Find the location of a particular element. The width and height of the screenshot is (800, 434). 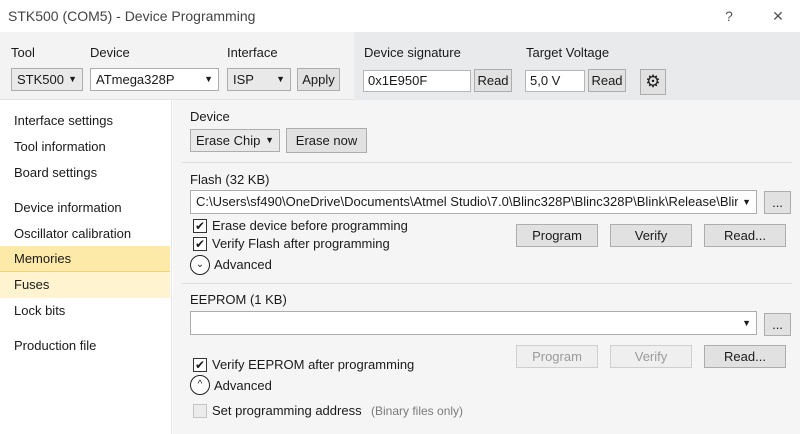

chevron-down-icon: ⌄ is located at coordinates (200, 264).